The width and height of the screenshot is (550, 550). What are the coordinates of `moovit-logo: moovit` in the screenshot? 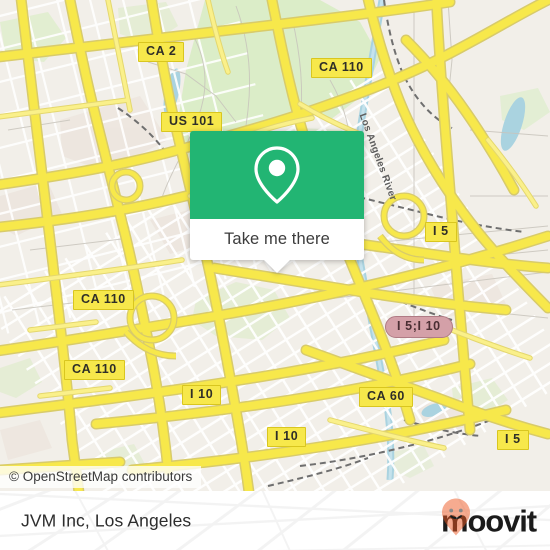 It's located at (489, 517).